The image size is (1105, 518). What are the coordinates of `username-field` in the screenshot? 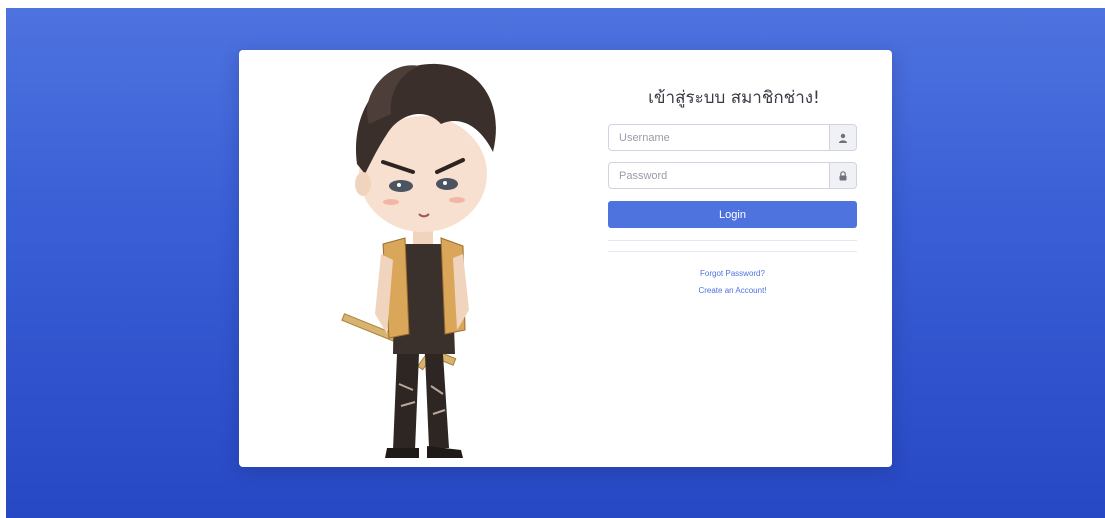 It's located at (732, 137).